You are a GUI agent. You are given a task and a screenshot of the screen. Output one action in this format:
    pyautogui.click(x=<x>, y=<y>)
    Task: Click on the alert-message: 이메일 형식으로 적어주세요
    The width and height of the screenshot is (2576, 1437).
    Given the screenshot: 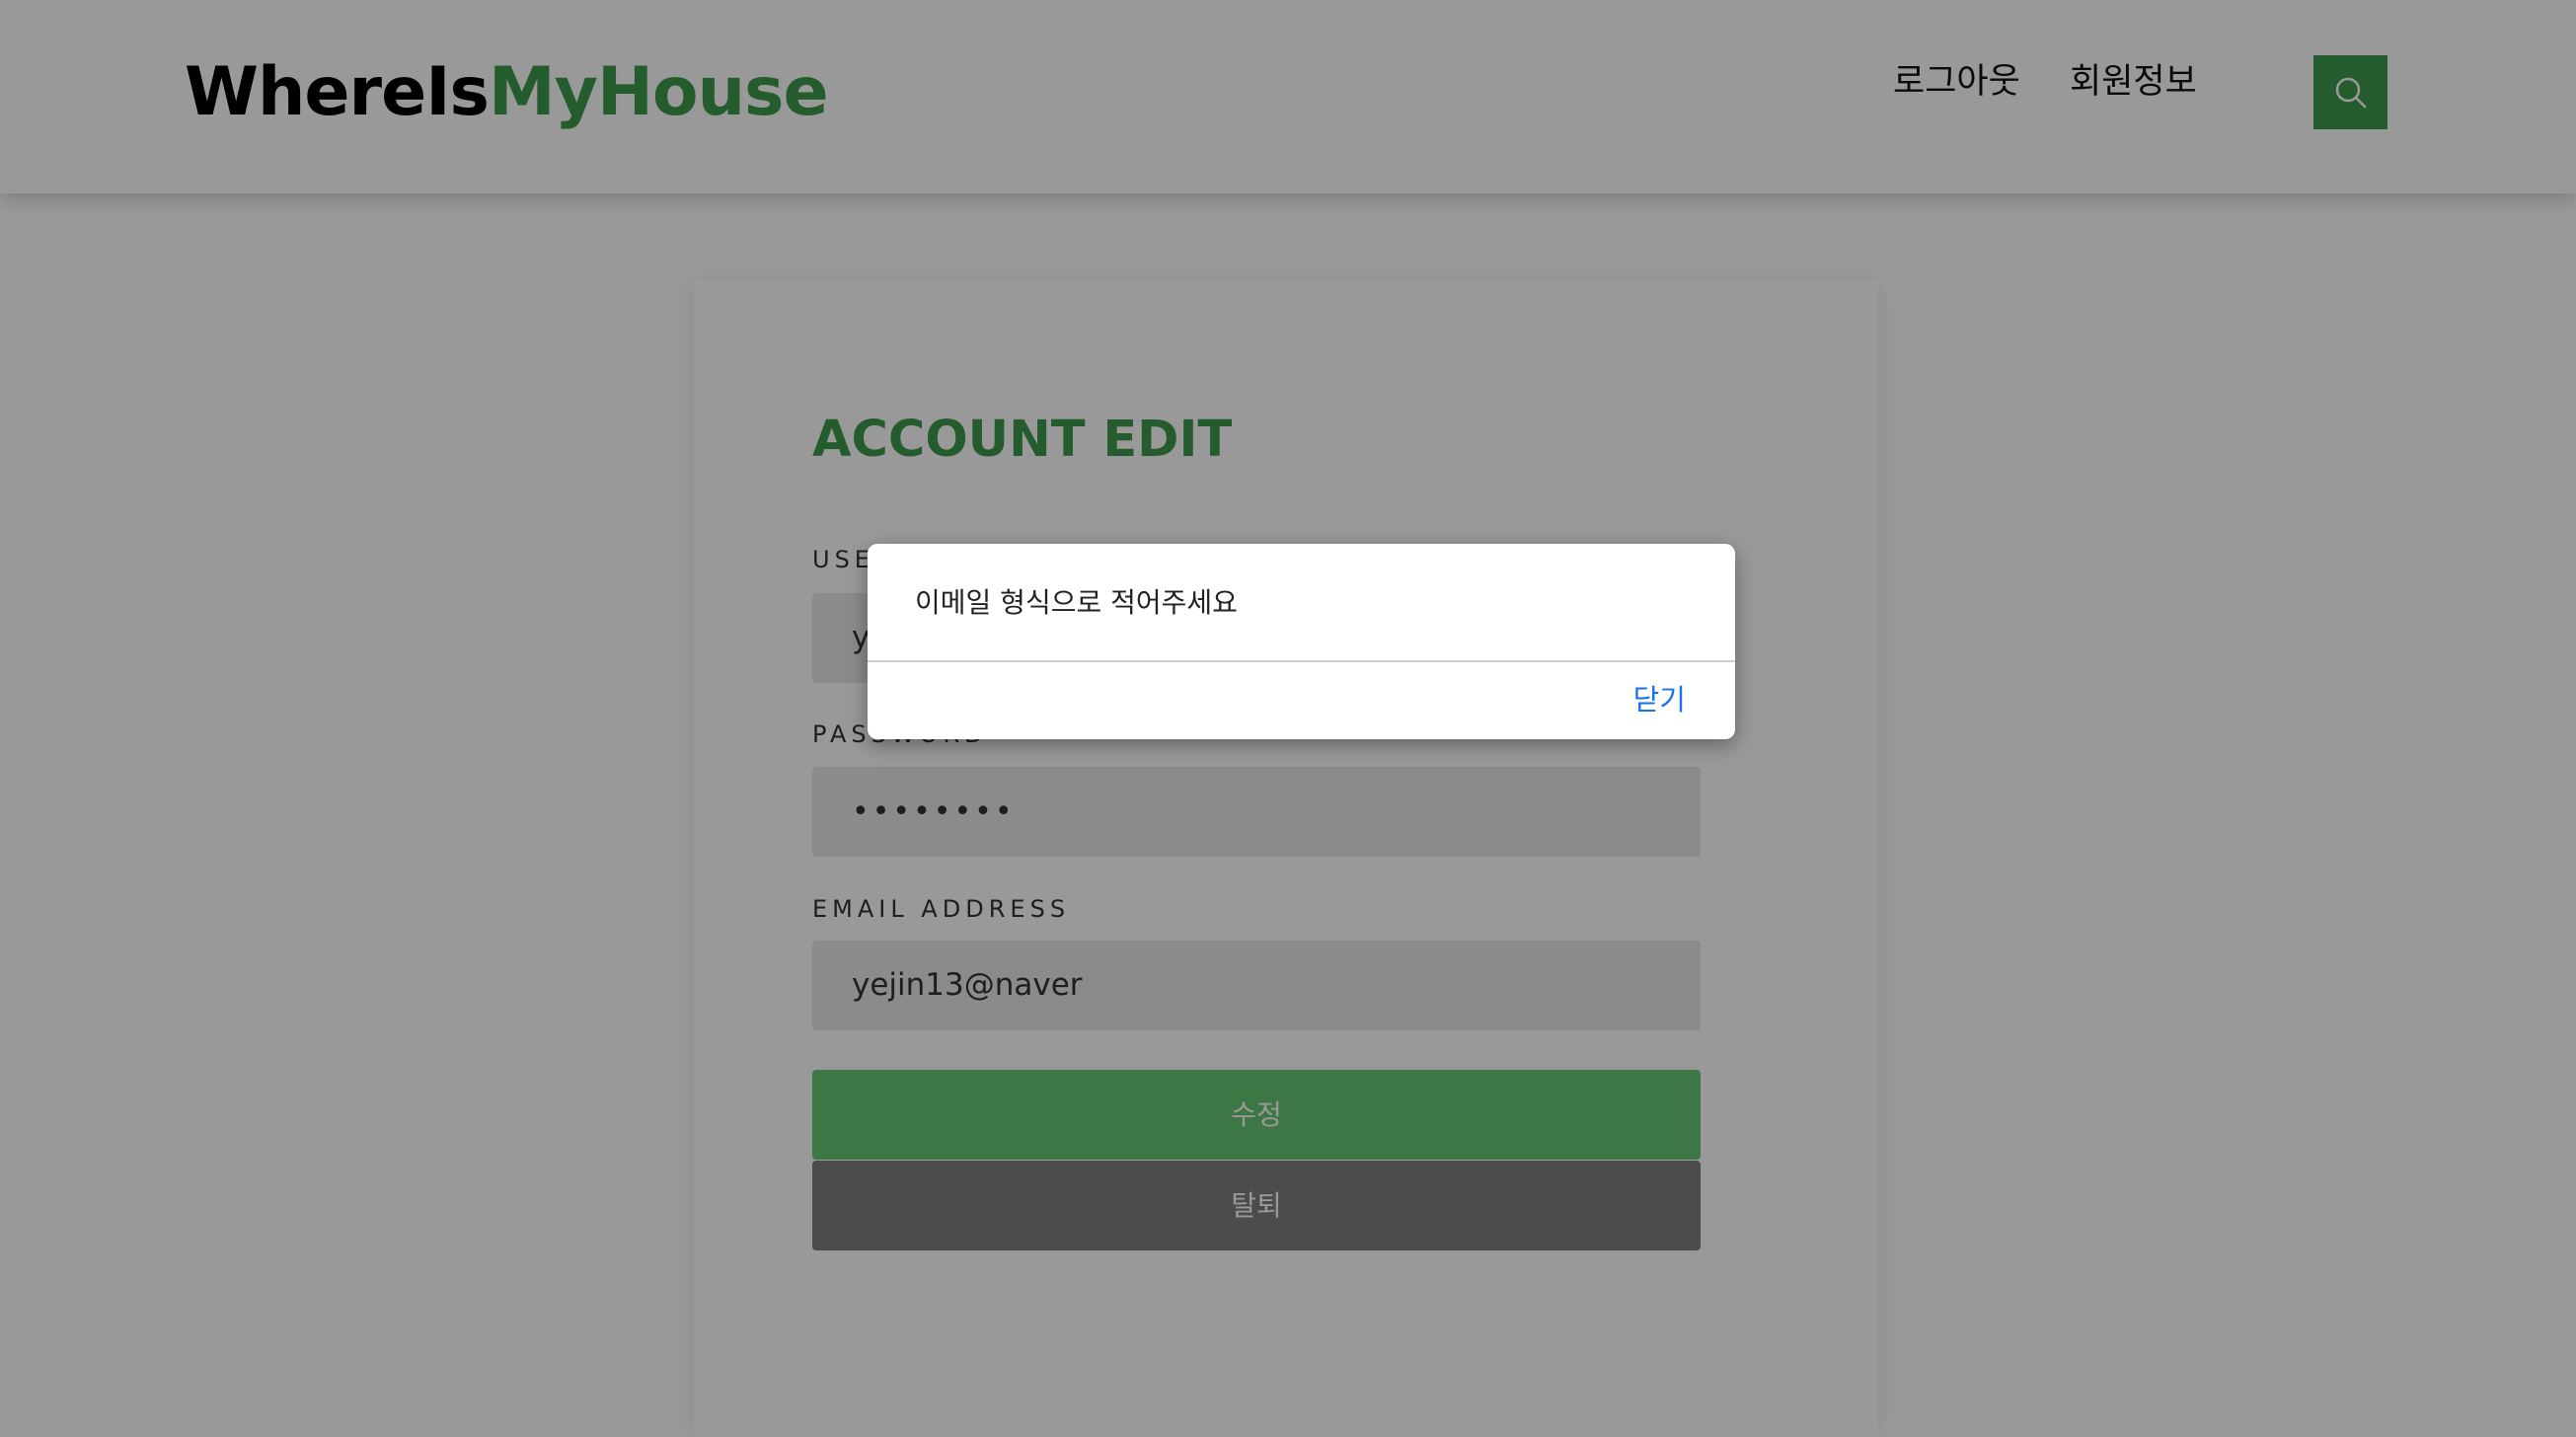 What is the action you would take?
    pyautogui.click(x=1076, y=602)
    